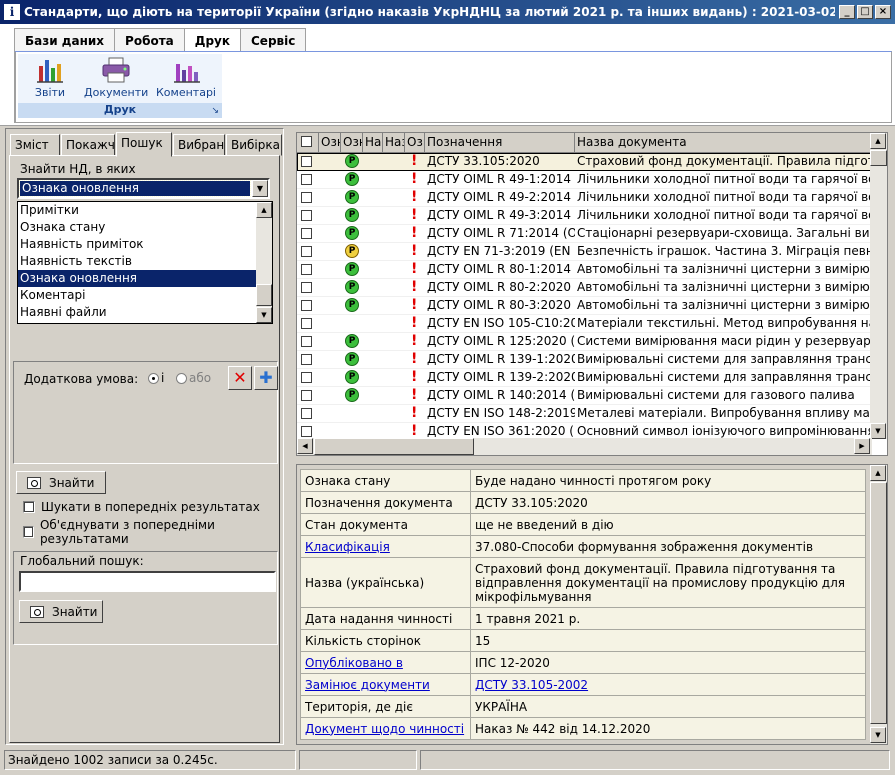 The image size is (895, 775). What do you see at coordinates (143, 188) in the screenshot?
I see `field-combo: Ознака оновлення ▼` at bounding box center [143, 188].